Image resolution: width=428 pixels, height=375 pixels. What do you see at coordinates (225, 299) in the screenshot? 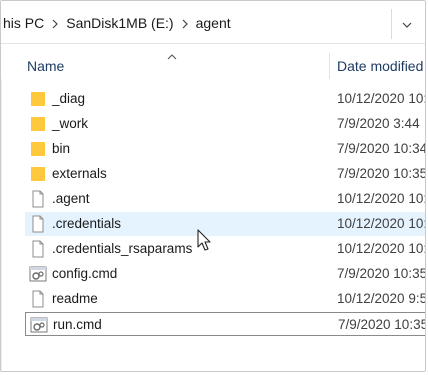
I see `list-item: readme 10/12/2020 9:5` at bounding box center [225, 299].